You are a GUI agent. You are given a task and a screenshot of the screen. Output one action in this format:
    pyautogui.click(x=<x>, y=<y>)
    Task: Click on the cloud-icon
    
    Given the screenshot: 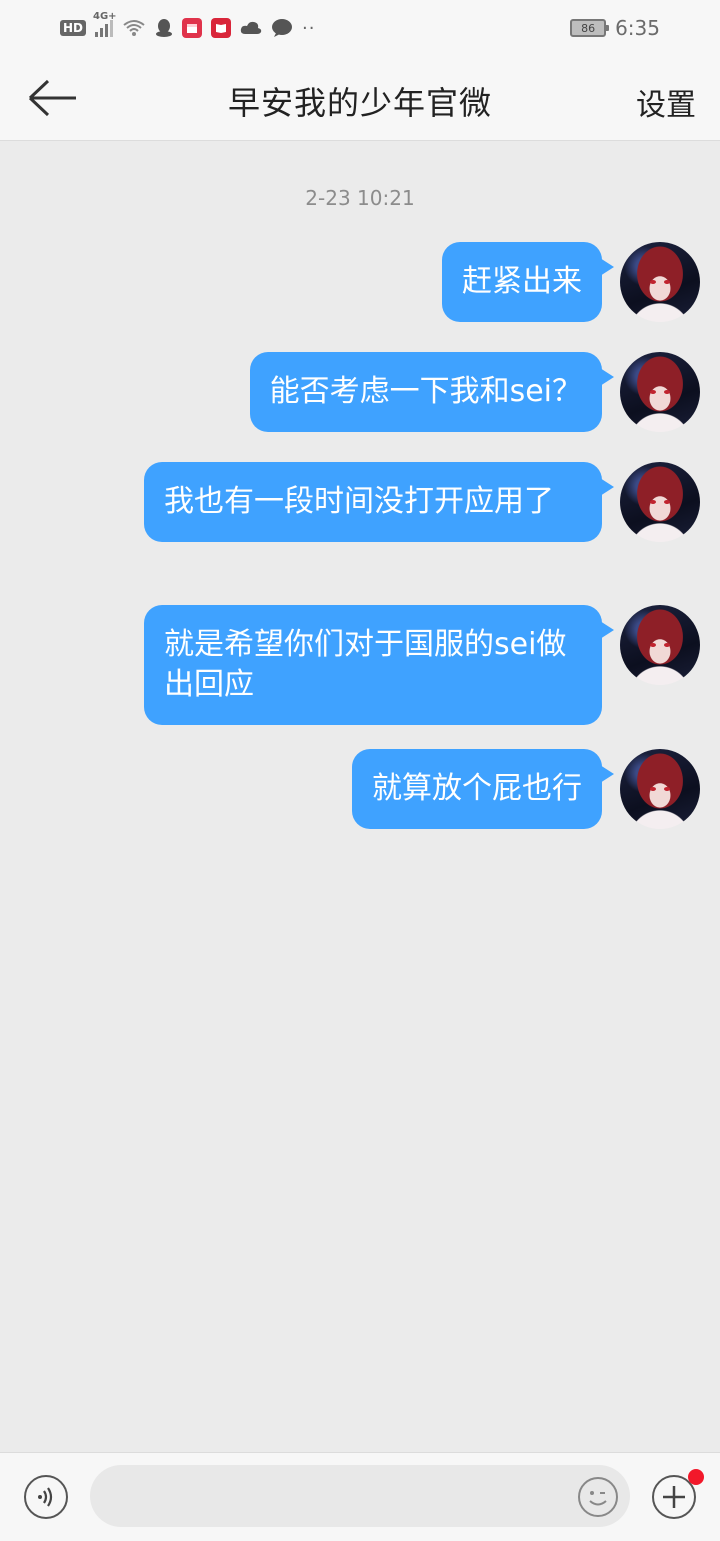 What is the action you would take?
    pyautogui.click(x=251, y=27)
    